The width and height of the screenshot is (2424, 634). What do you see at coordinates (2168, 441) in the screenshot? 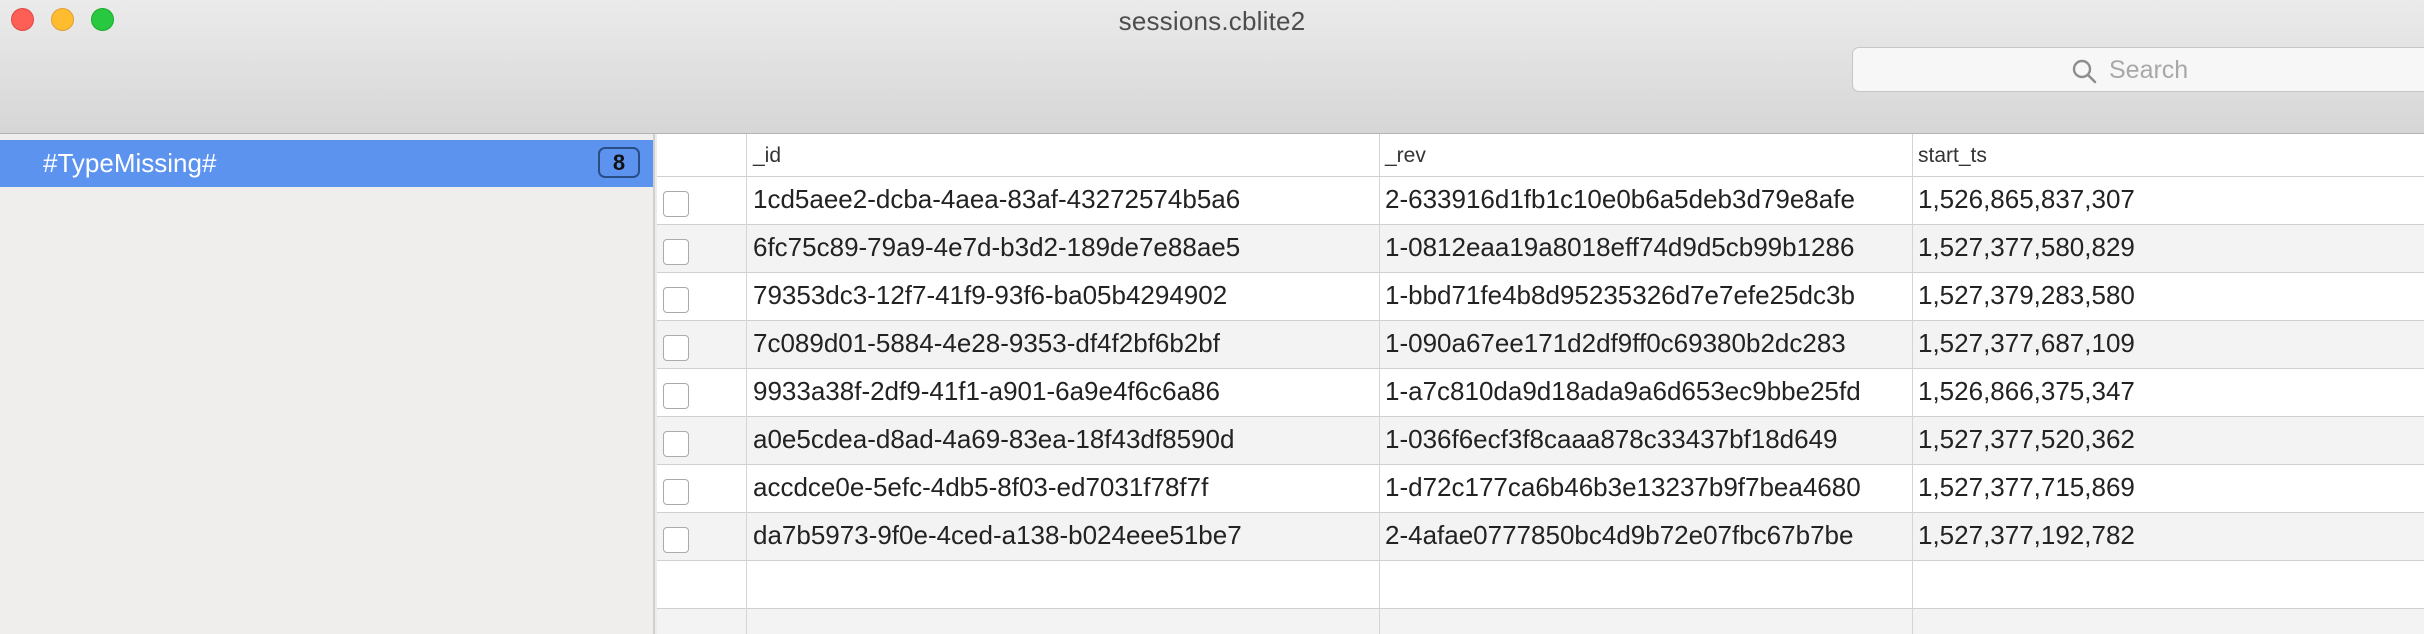
I see `start-ts-cell: 1,527,377,520,362` at bounding box center [2168, 441].